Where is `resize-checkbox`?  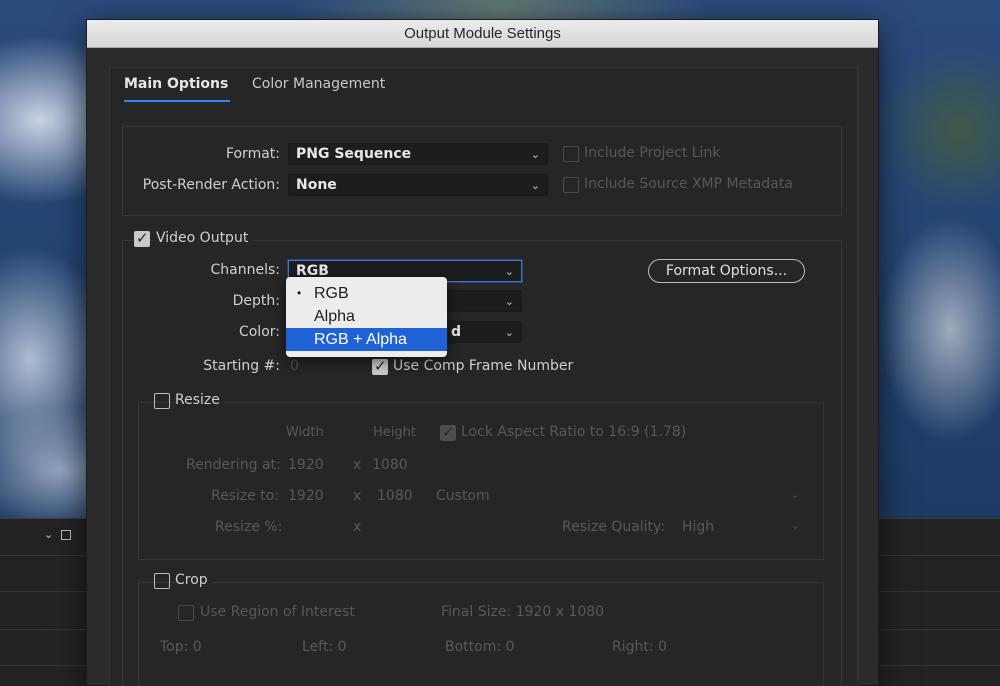
resize-checkbox is located at coordinates (162, 401).